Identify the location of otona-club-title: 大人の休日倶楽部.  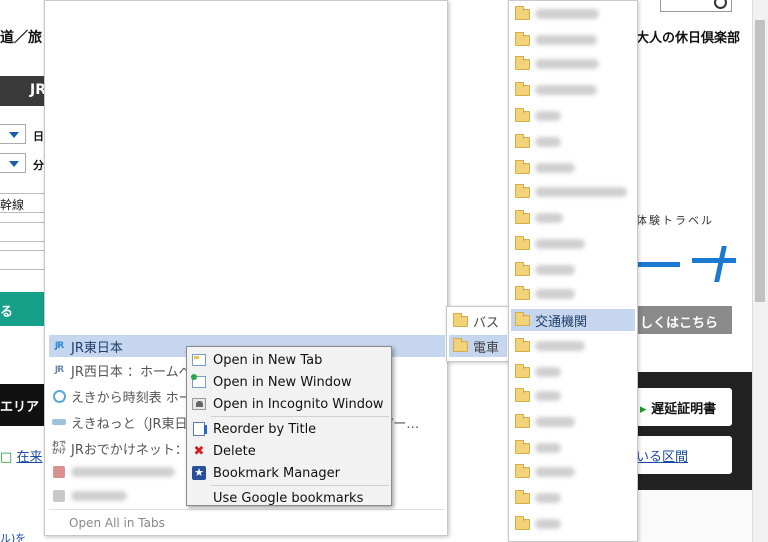
(688, 38).